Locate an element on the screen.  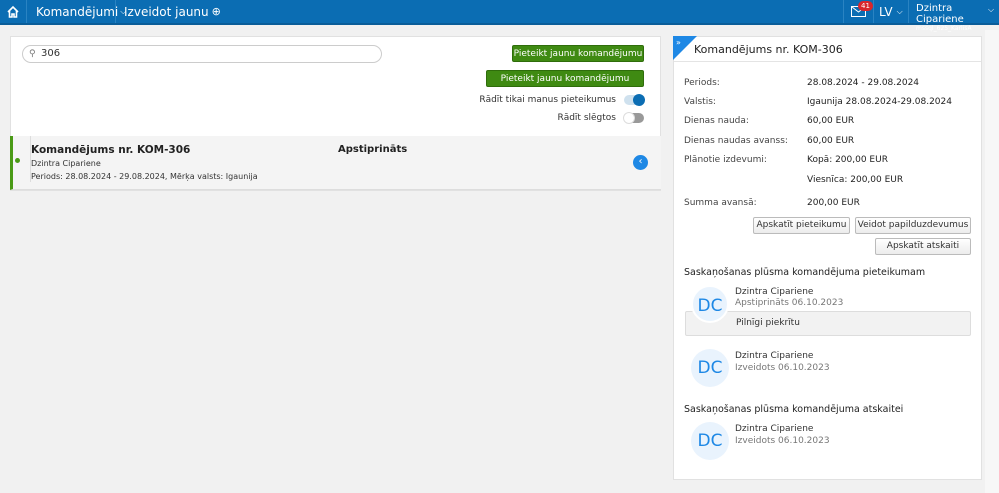
trip-person: Dzintra Cipariene is located at coordinates (66, 163).